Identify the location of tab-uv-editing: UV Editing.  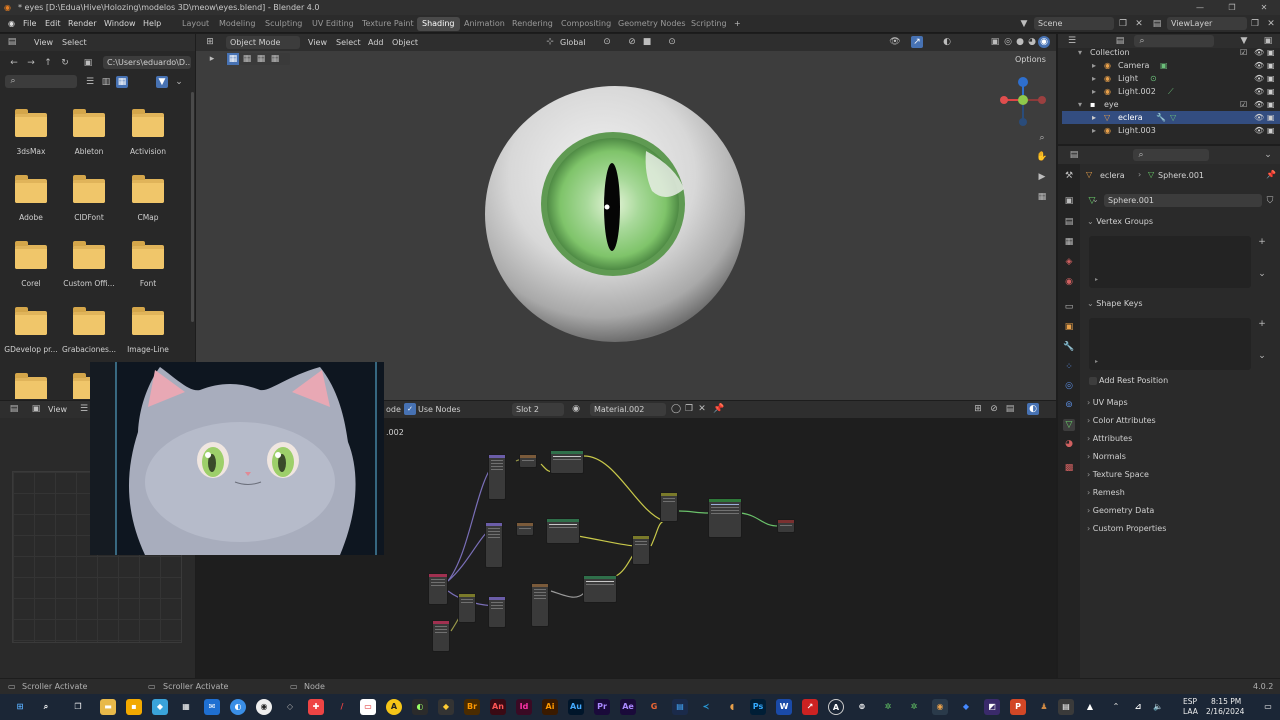
(333, 24).